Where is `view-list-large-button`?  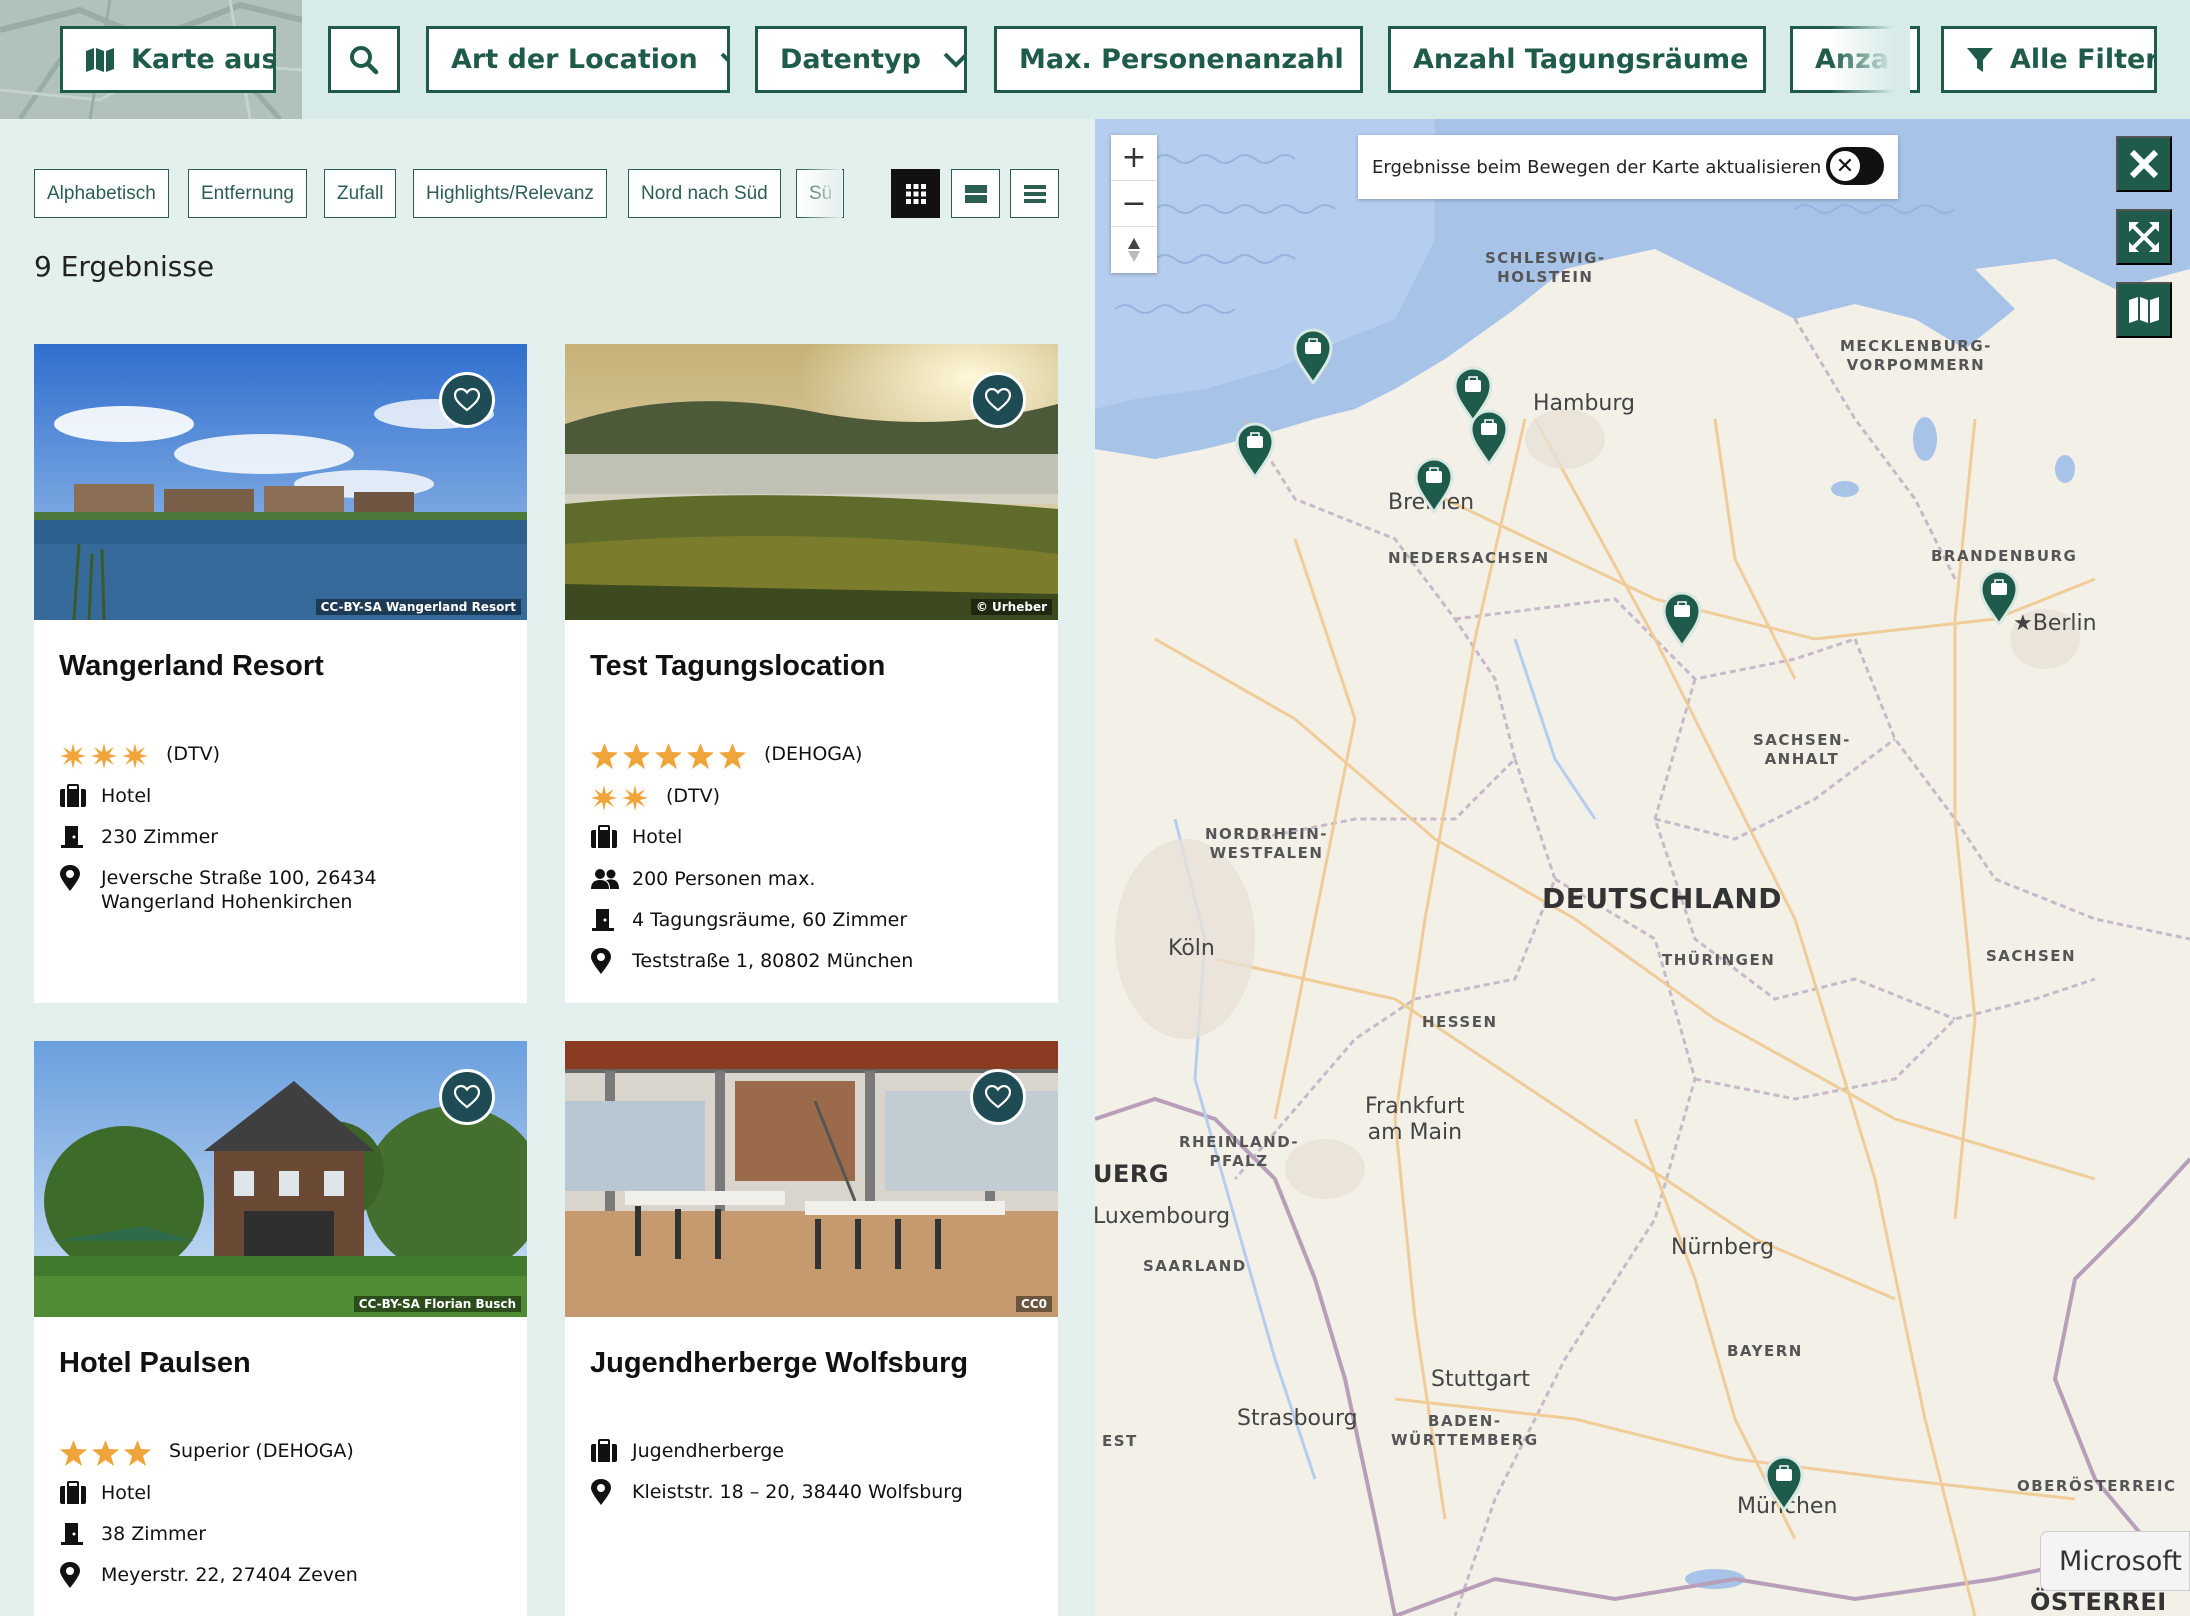 view-list-large-button is located at coordinates (975, 193).